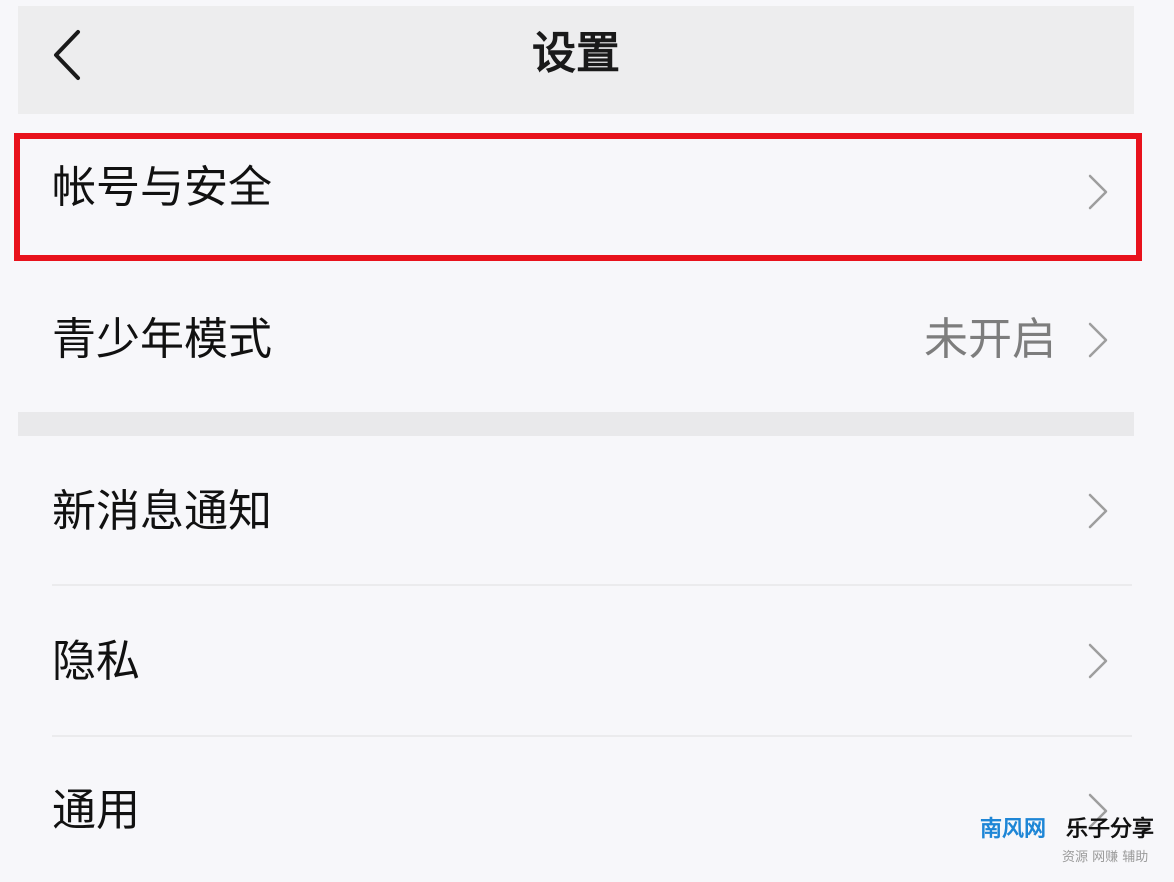 This screenshot has height=882, width=1174. Describe the element at coordinates (162, 511) in the screenshot. I see `settings-item-label: 新消息通知` at that location.